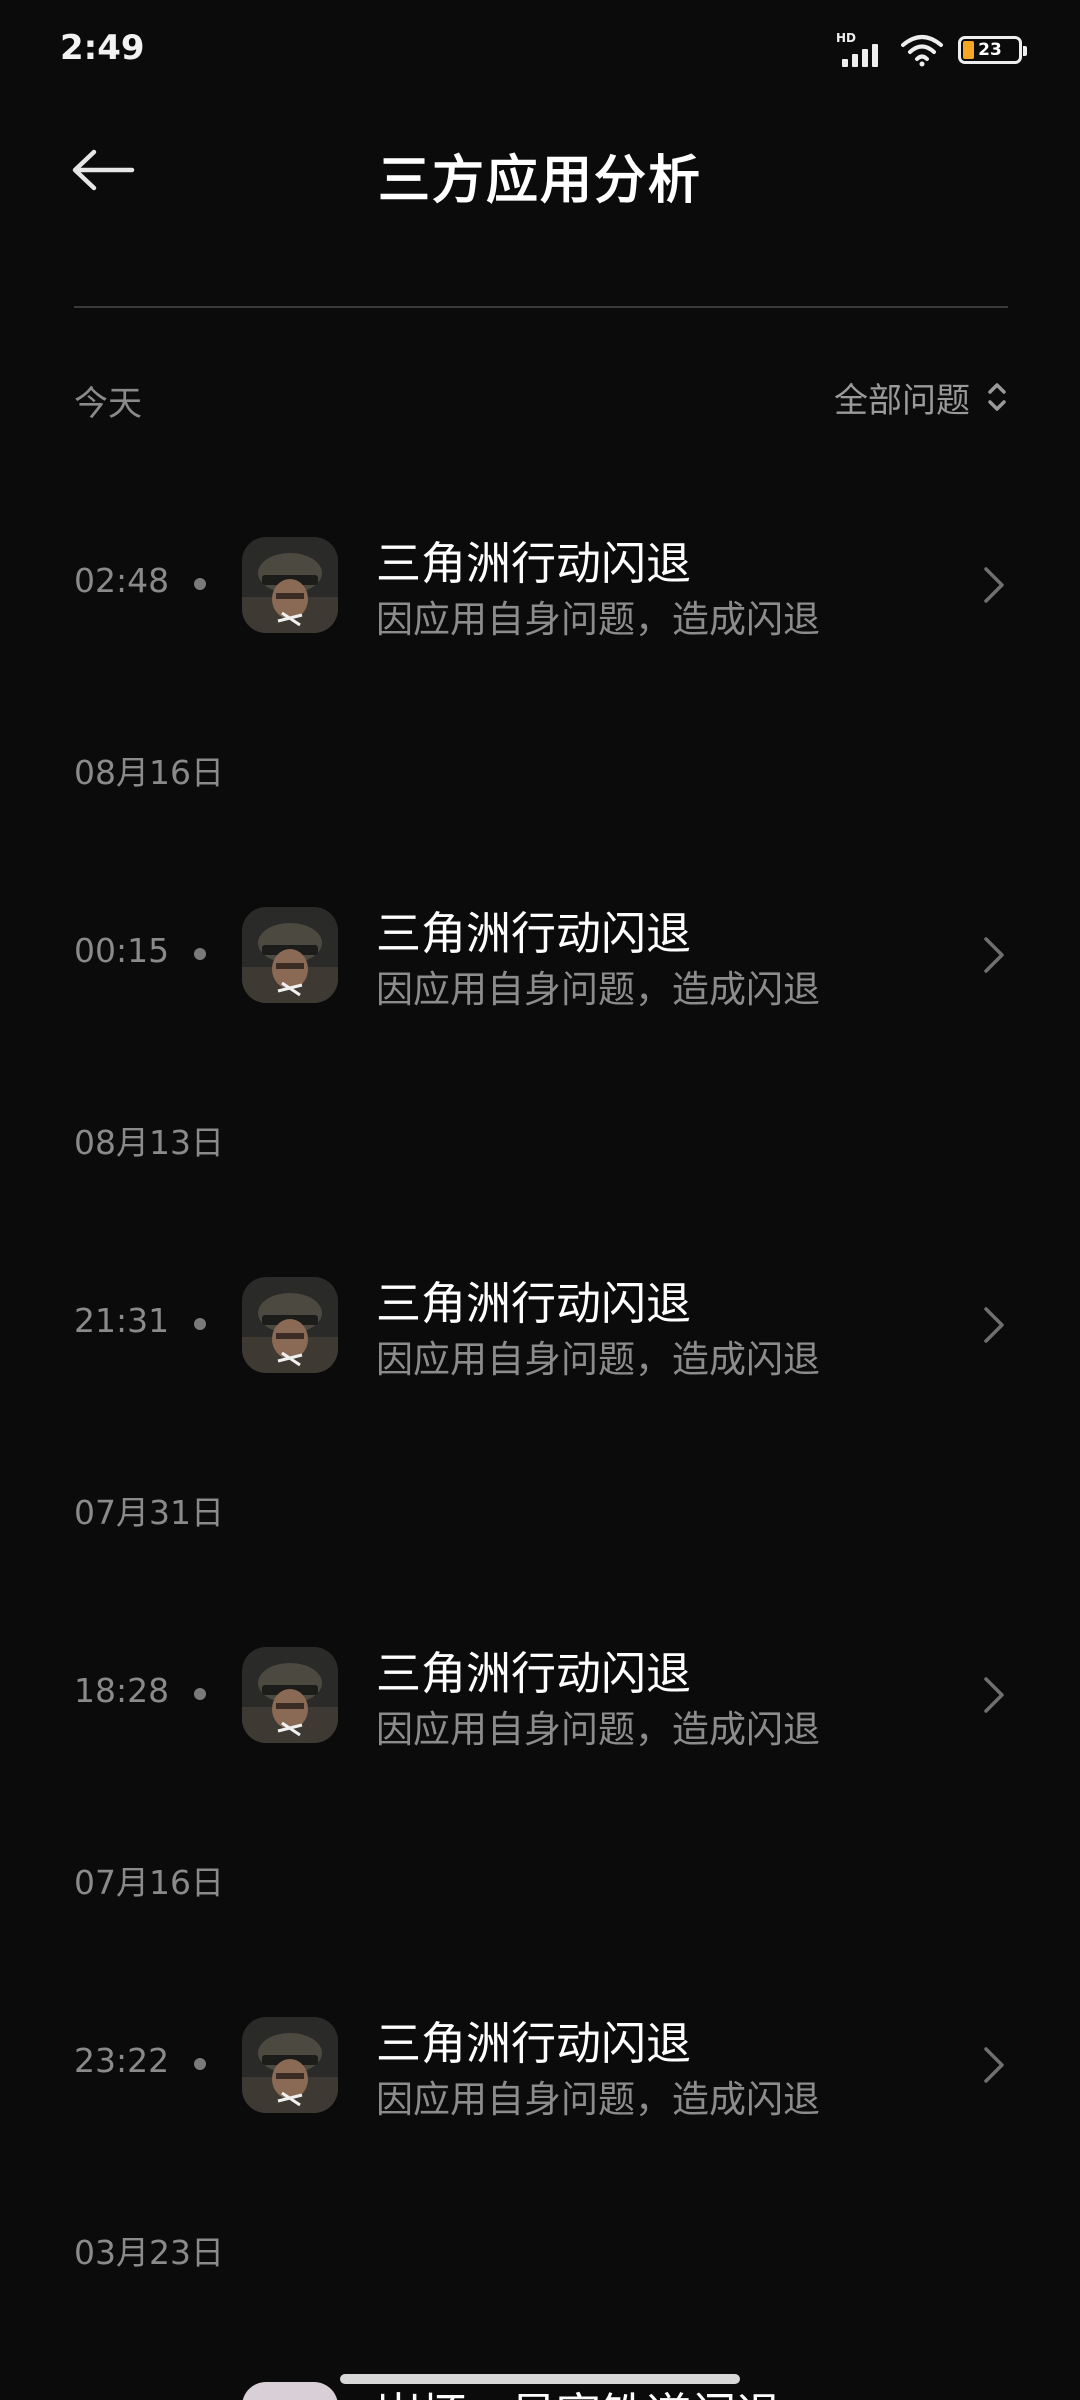 This screenshot has height=2400, width=1080. Describe the element at coordinates (122, 950) in the screenshot. I see `entry-time: 00:15` at that location.